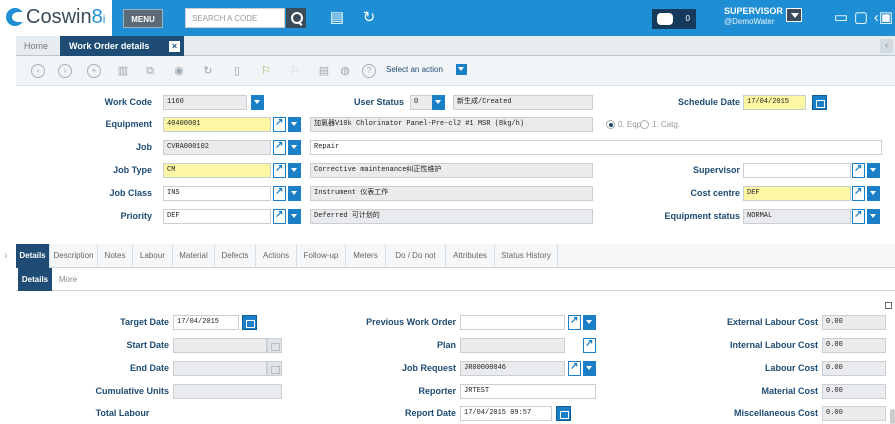 The height and width of the screenshot is (424, 895). What do you see at coordinates (416, 256) in the screenshot?
I see `tab-do-do-not: Do / Do not` at bounding box center [416, 256].